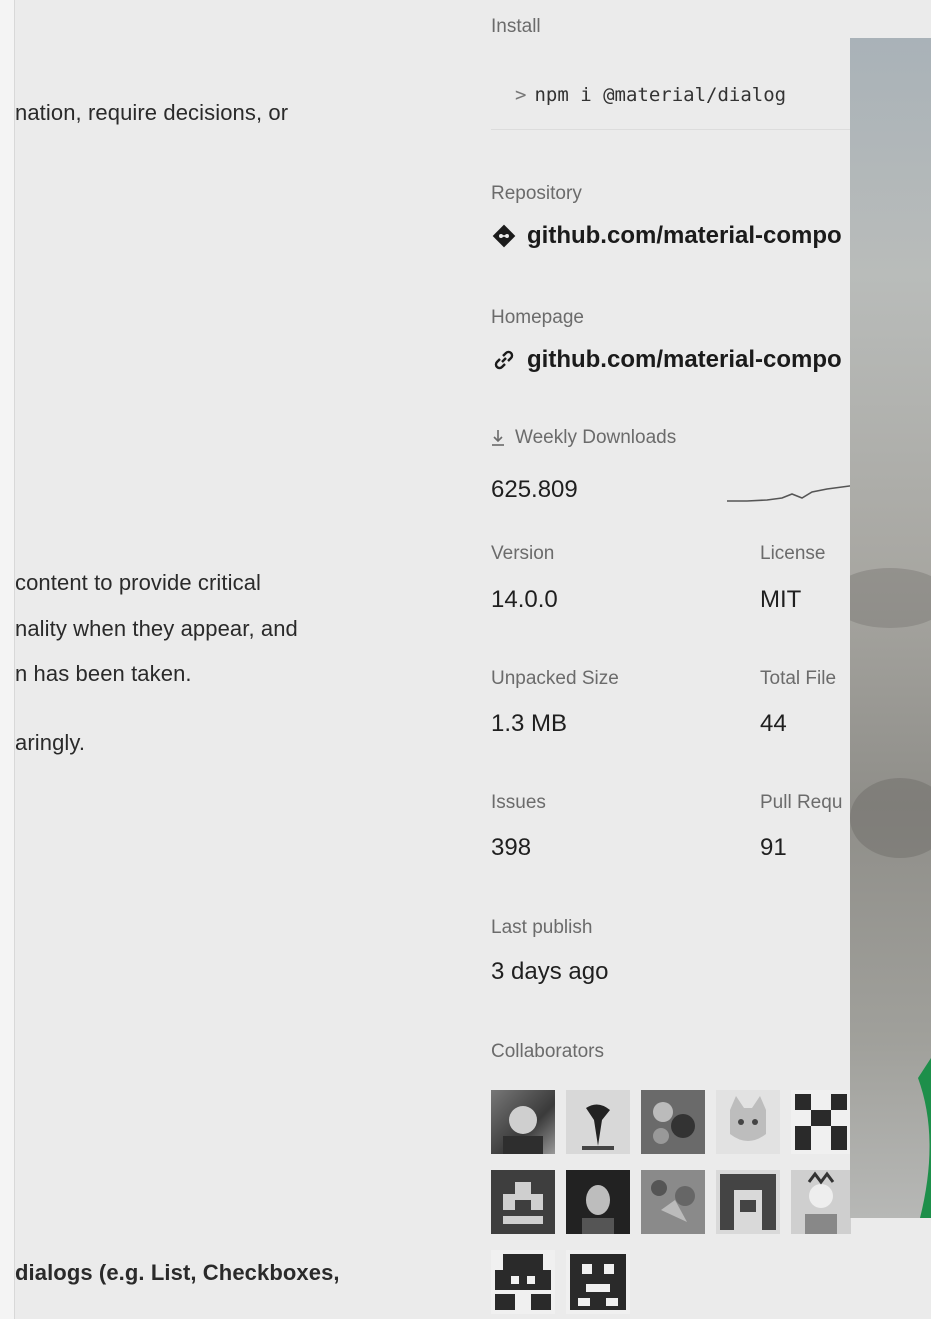 The width and height of the screenshot is (931, 1319). What do you see at coordinates (529, 723) in the screenshot?
I see `unpacked-size-value: 1.3 MB` at bounding box center [529, 723].